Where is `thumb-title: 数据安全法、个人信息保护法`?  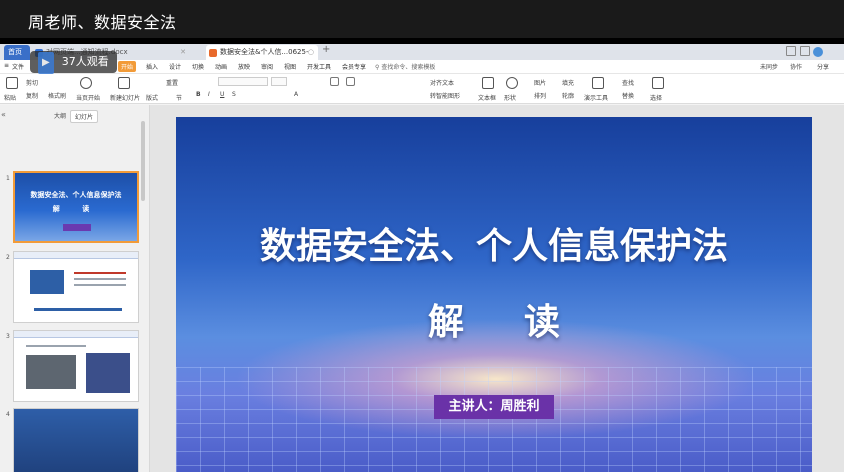 thumb-title: 数据安全法、个人信息保护法 is located at coordinates (76, 195).